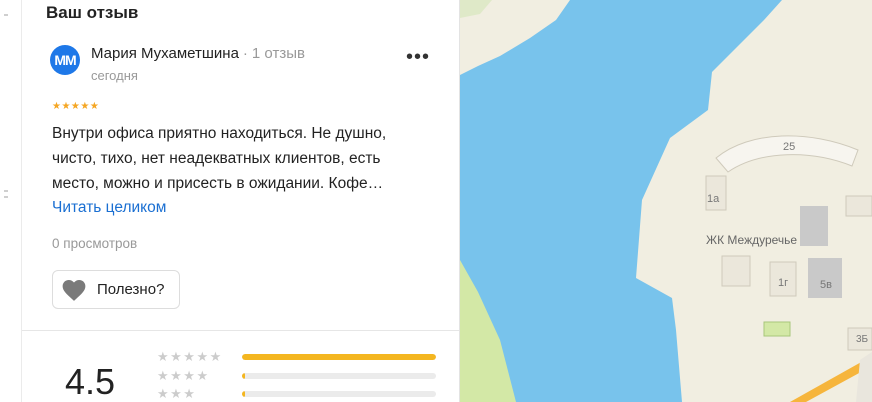 This screenshot has height=402, width=872. What do you see at coordinates (165, 53) in the screenshot?
I see `author-name: Мария Мухаметшина` at bounding box center [165, 53].